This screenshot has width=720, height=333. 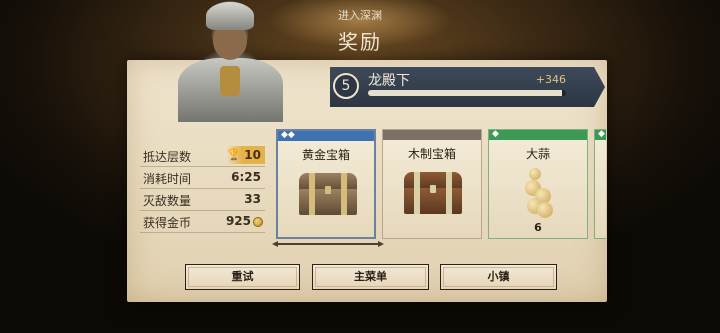 What do you see at coordinates (325, 155) in the screenshot?
I see `reward-name: 黄金宝箱` at bounding box center [325, 155].